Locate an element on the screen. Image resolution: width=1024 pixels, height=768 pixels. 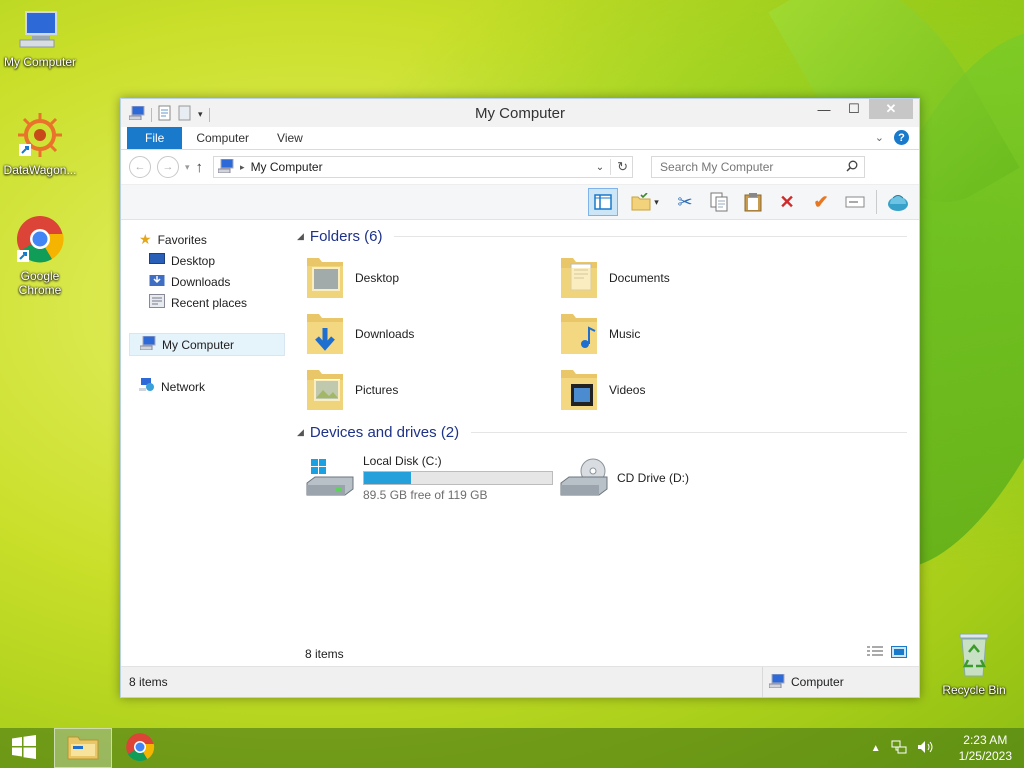
folder-options-button: ▾ is located at coordinates (645, 202).